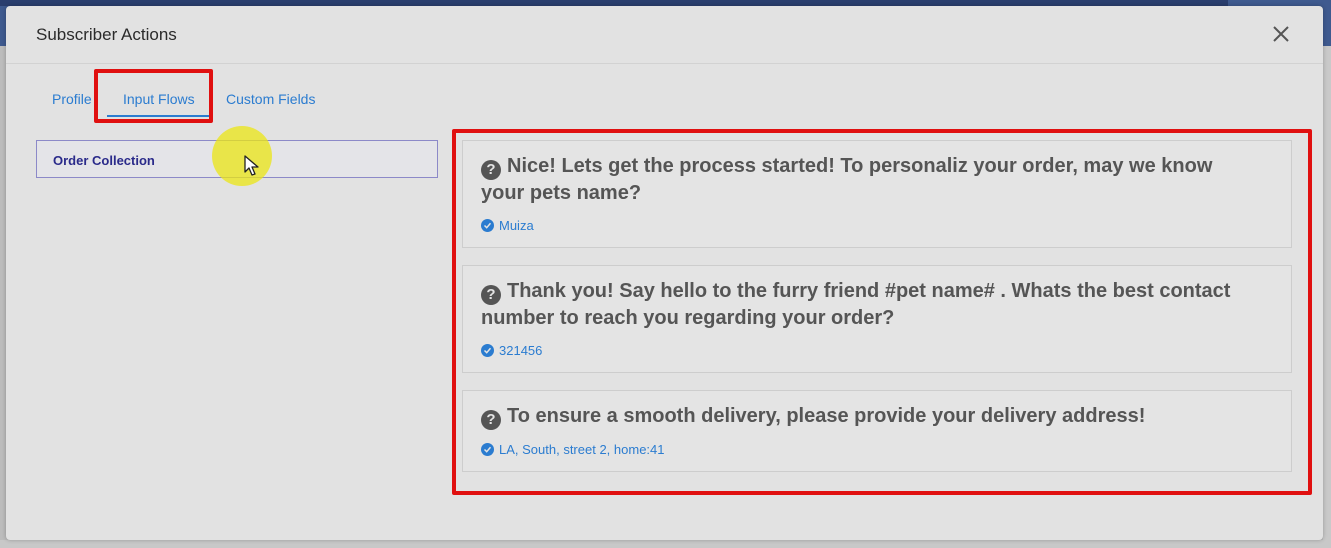 This screenshot has height=548, width=1331. Describe the element at coordinates (242, 156) in the screenshot. I see `cursor-highlight` at that location.